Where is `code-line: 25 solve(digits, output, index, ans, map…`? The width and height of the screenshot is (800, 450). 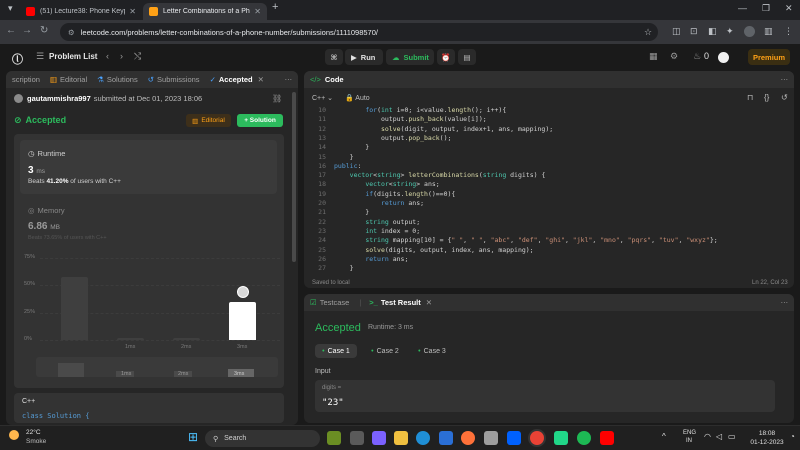
code-line: 25 solve(digits, output, index, ans, map… is located at coordinates (548, 250).